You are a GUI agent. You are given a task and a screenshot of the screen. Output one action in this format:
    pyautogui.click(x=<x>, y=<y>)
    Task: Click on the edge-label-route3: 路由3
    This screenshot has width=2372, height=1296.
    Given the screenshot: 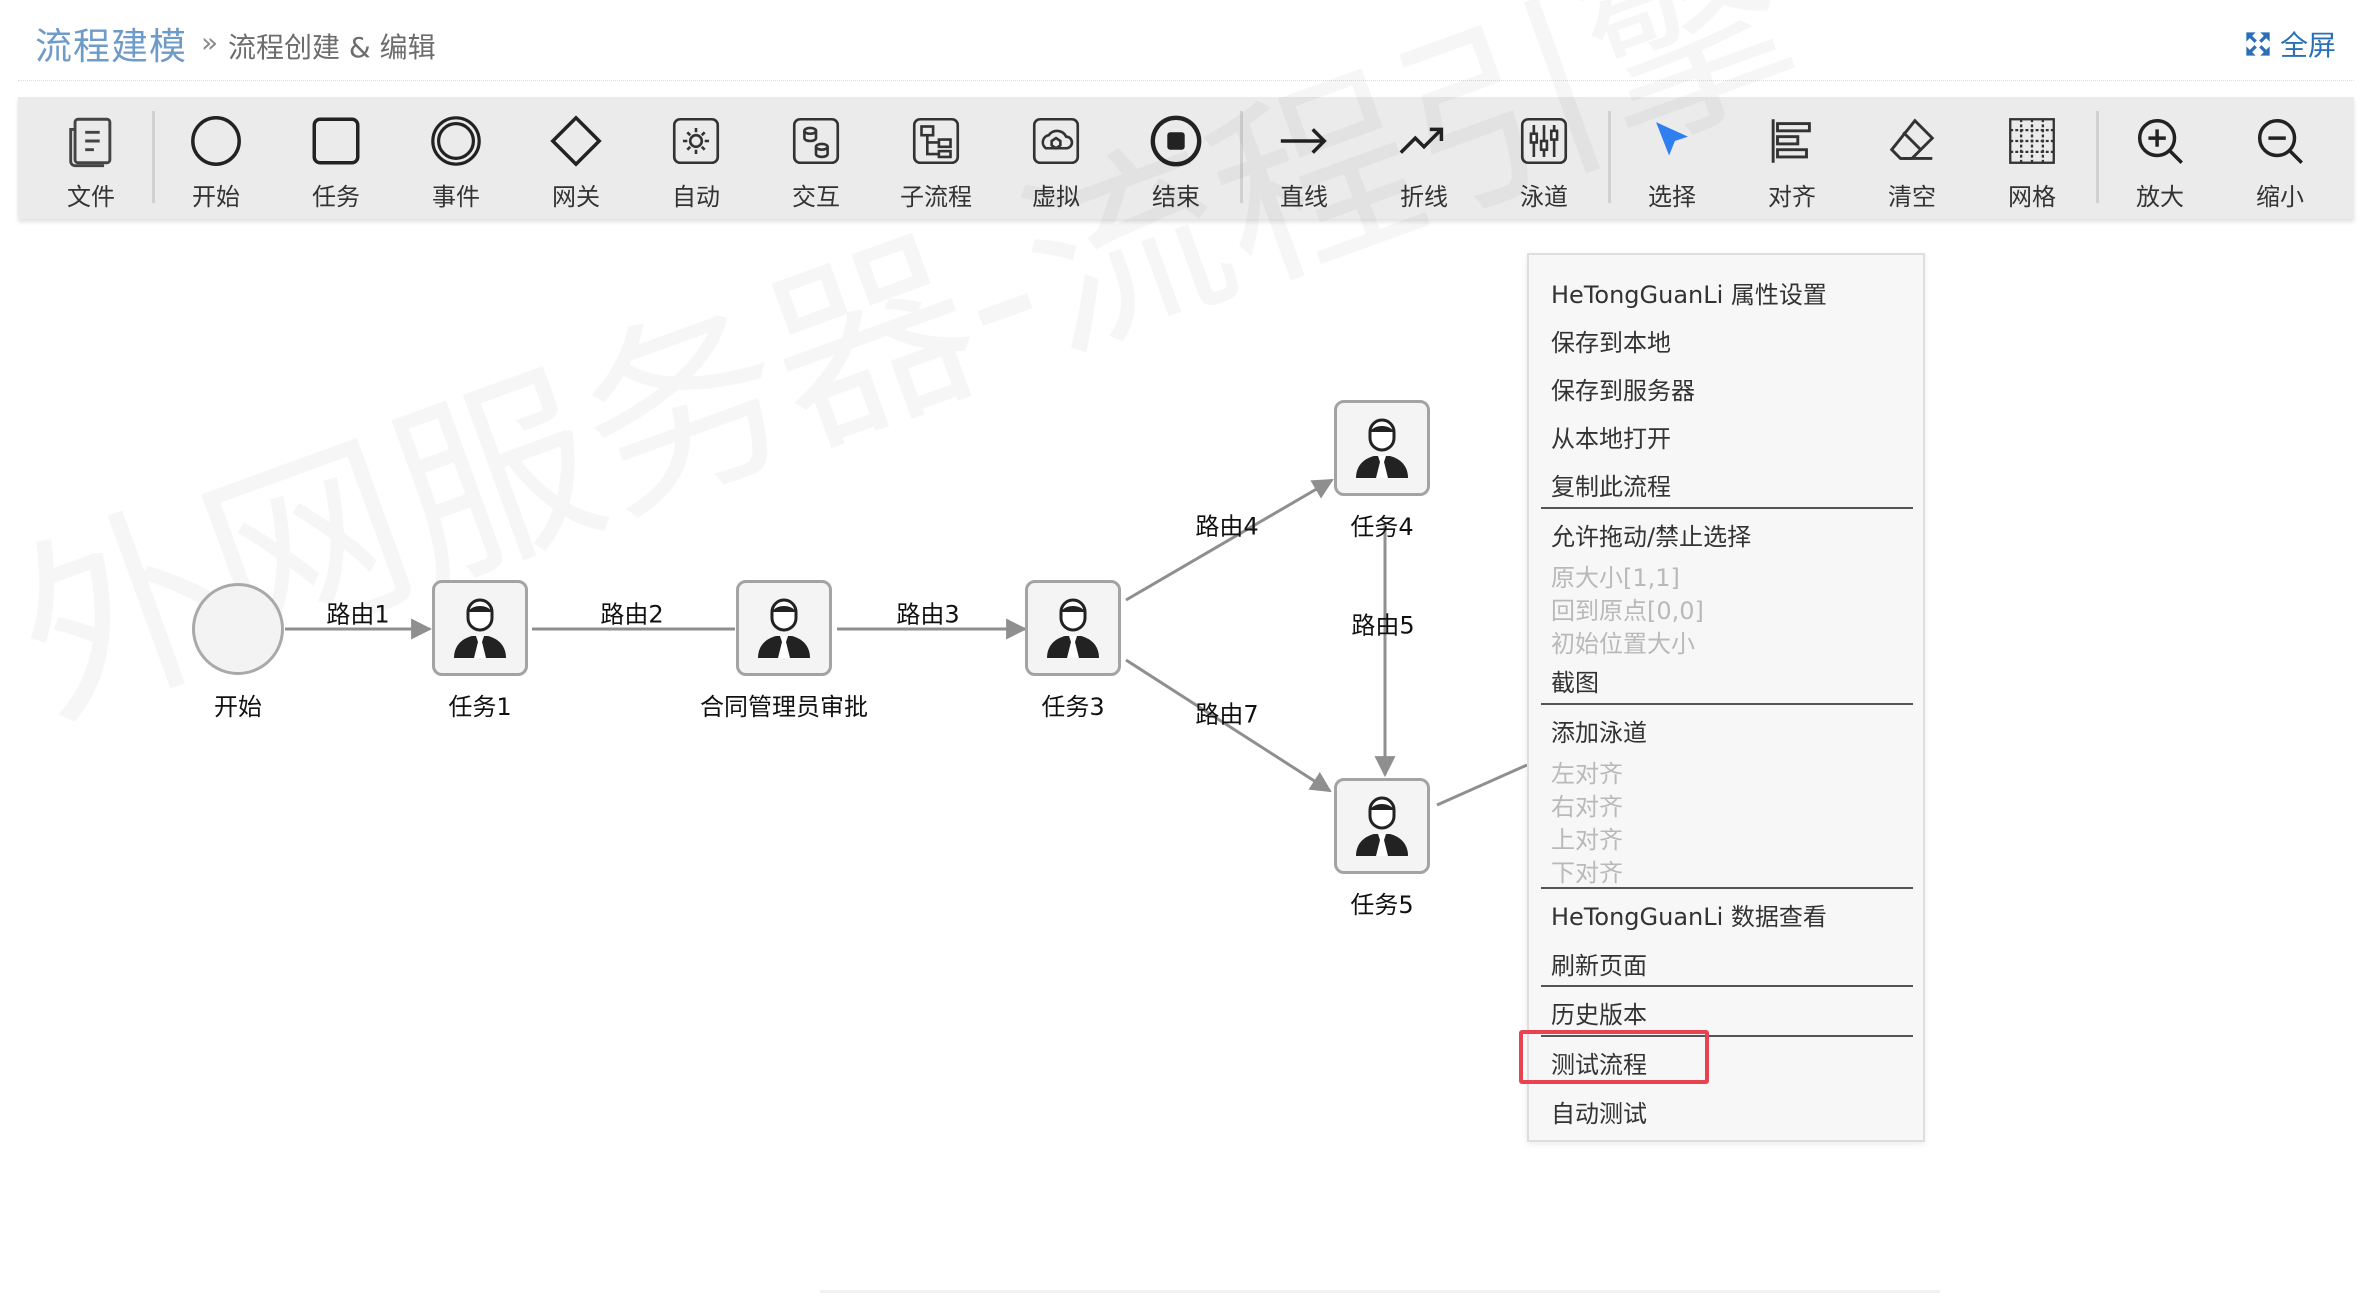 What is the action you would take?
    pyautogui.click(x=927, y=612)
    